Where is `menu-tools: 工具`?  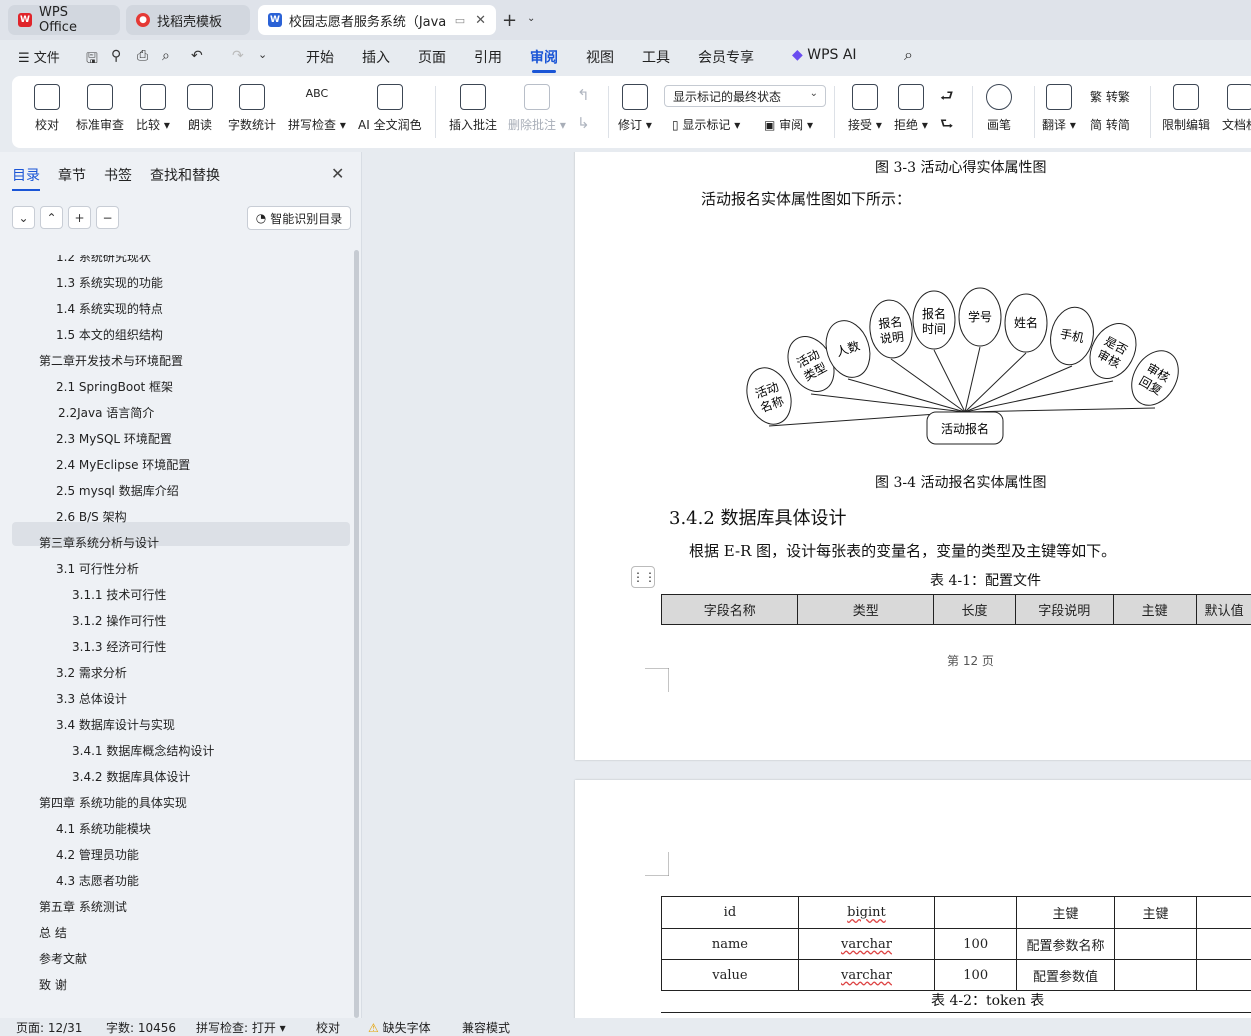
menu-tools: 工具 is located at coordinates (656, 57).